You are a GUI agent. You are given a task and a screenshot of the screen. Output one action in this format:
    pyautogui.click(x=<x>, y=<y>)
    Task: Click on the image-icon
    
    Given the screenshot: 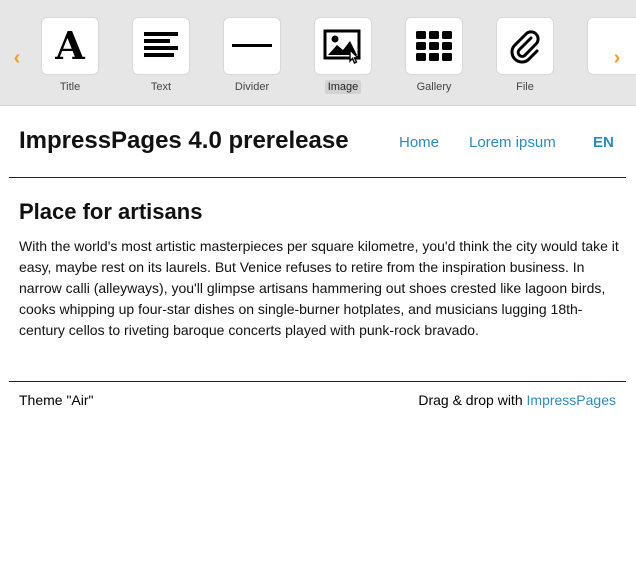 What is the action you would take?
    pyautogui.click(x=342, y=46)
    